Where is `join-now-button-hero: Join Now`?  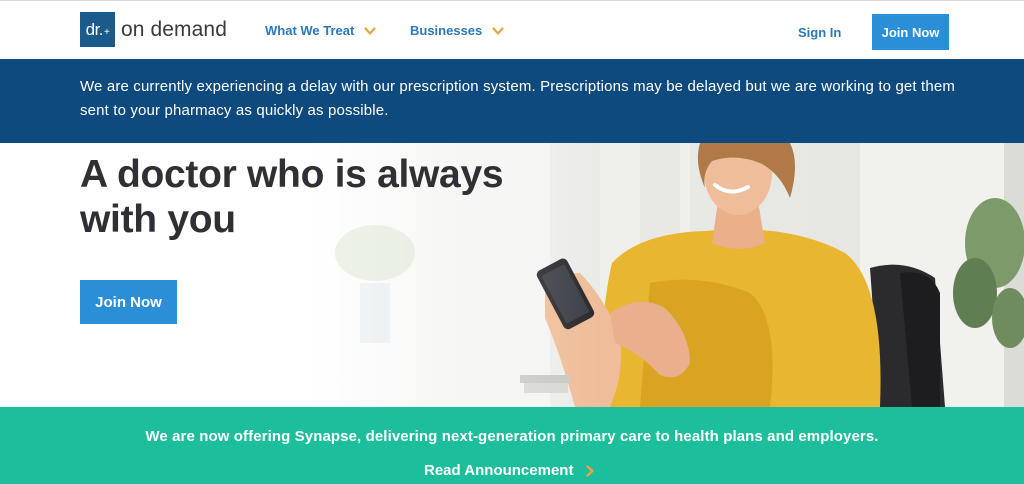 join-now-button-hero: Join Now is located at coordinates (128, 302).